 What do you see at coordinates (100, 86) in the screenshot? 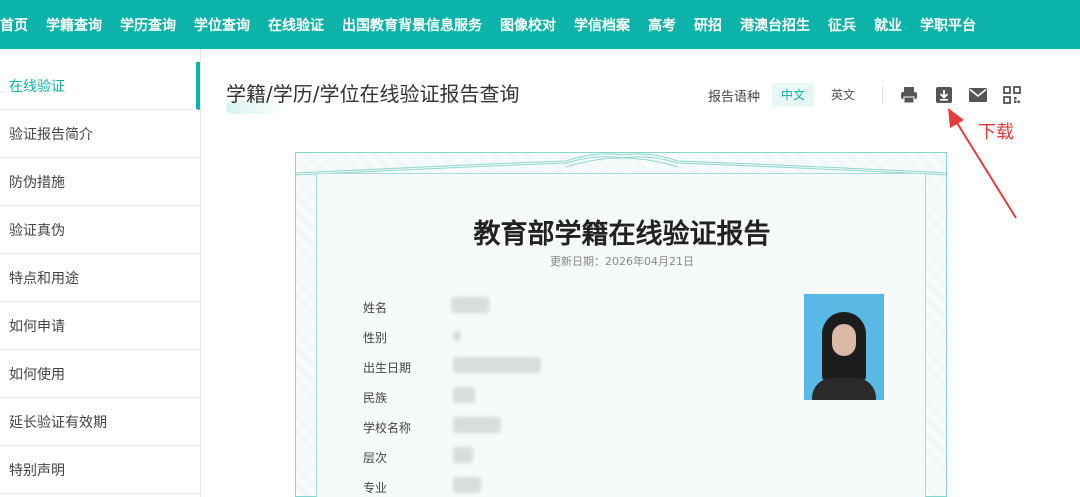
I see `sidebar-item-online-verify: 在线验证` at bounding box center [100, 86].